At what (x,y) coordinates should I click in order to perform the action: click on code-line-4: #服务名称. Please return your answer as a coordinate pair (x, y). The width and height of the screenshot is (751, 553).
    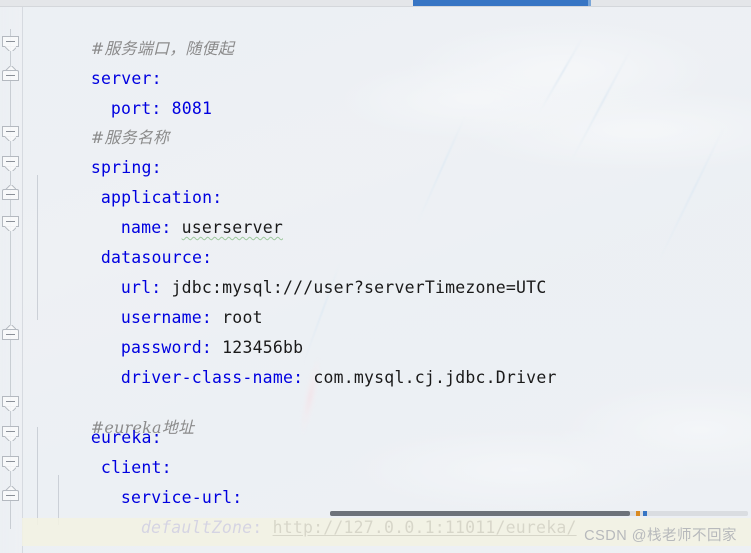
    Looking at the image, I should click on (99, 120).